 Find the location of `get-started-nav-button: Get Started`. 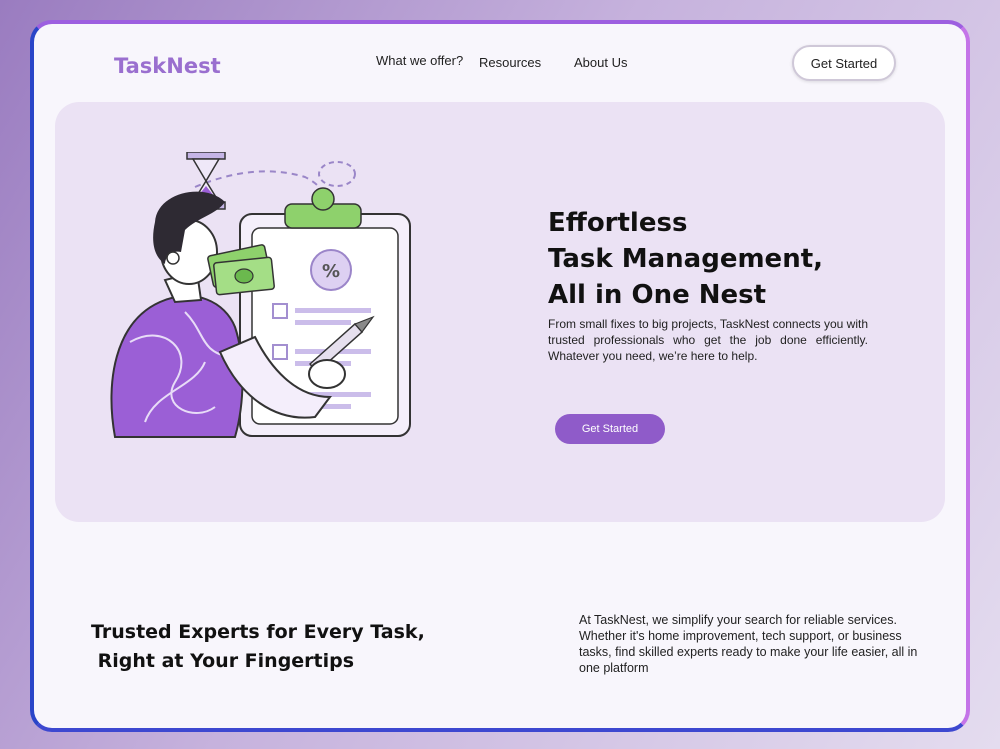

get-started-nav-button: Get Started is located at coordinates (844, 63).